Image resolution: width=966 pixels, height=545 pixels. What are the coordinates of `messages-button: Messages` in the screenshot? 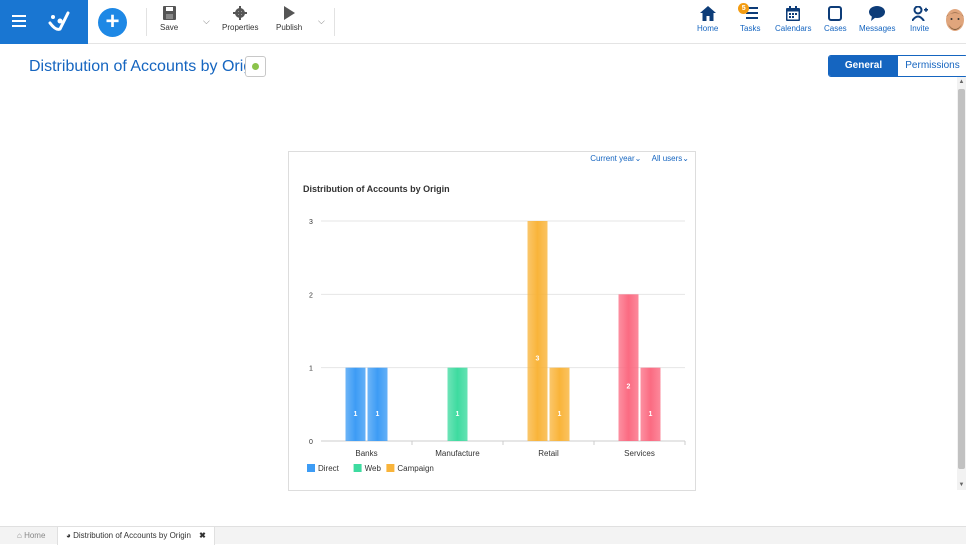 It's located at (877, 19).